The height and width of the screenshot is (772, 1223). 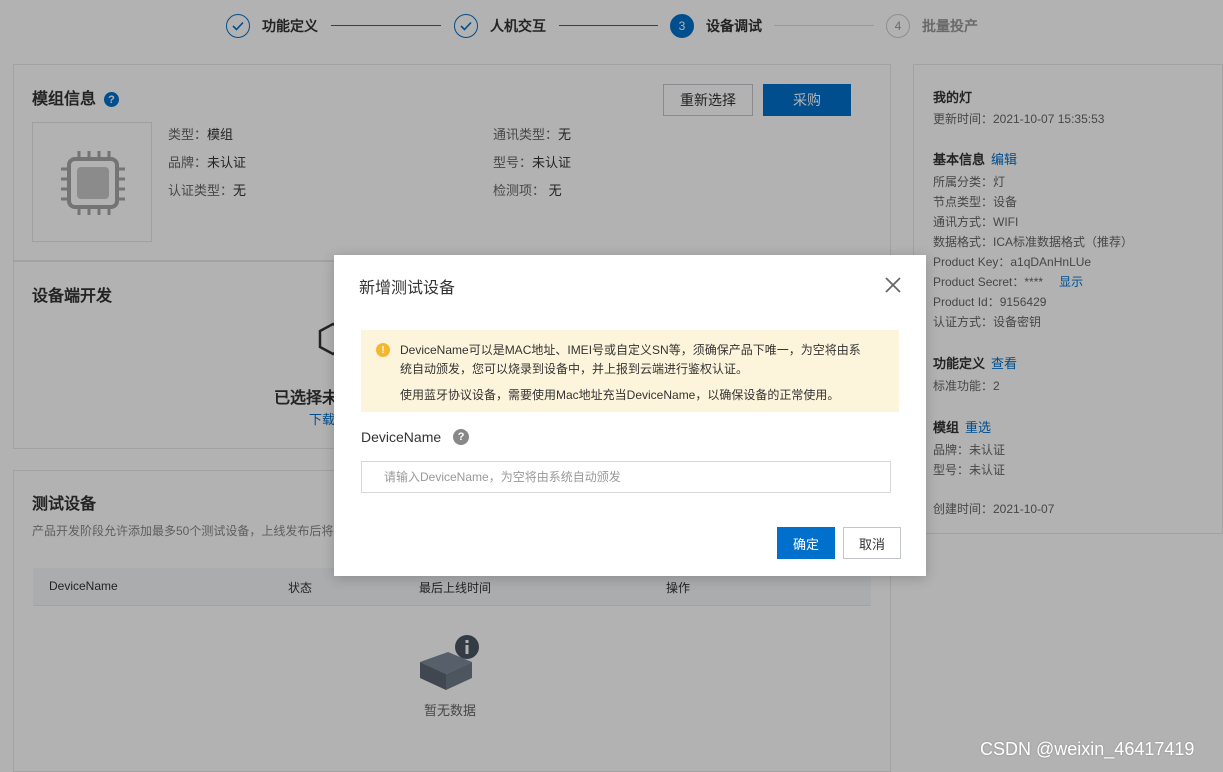 What do you see at coordinates (1087, 749) in the screenshot?
I see `watermark: CSDN @weixin_46417419` at bounding box center [1087, 749].